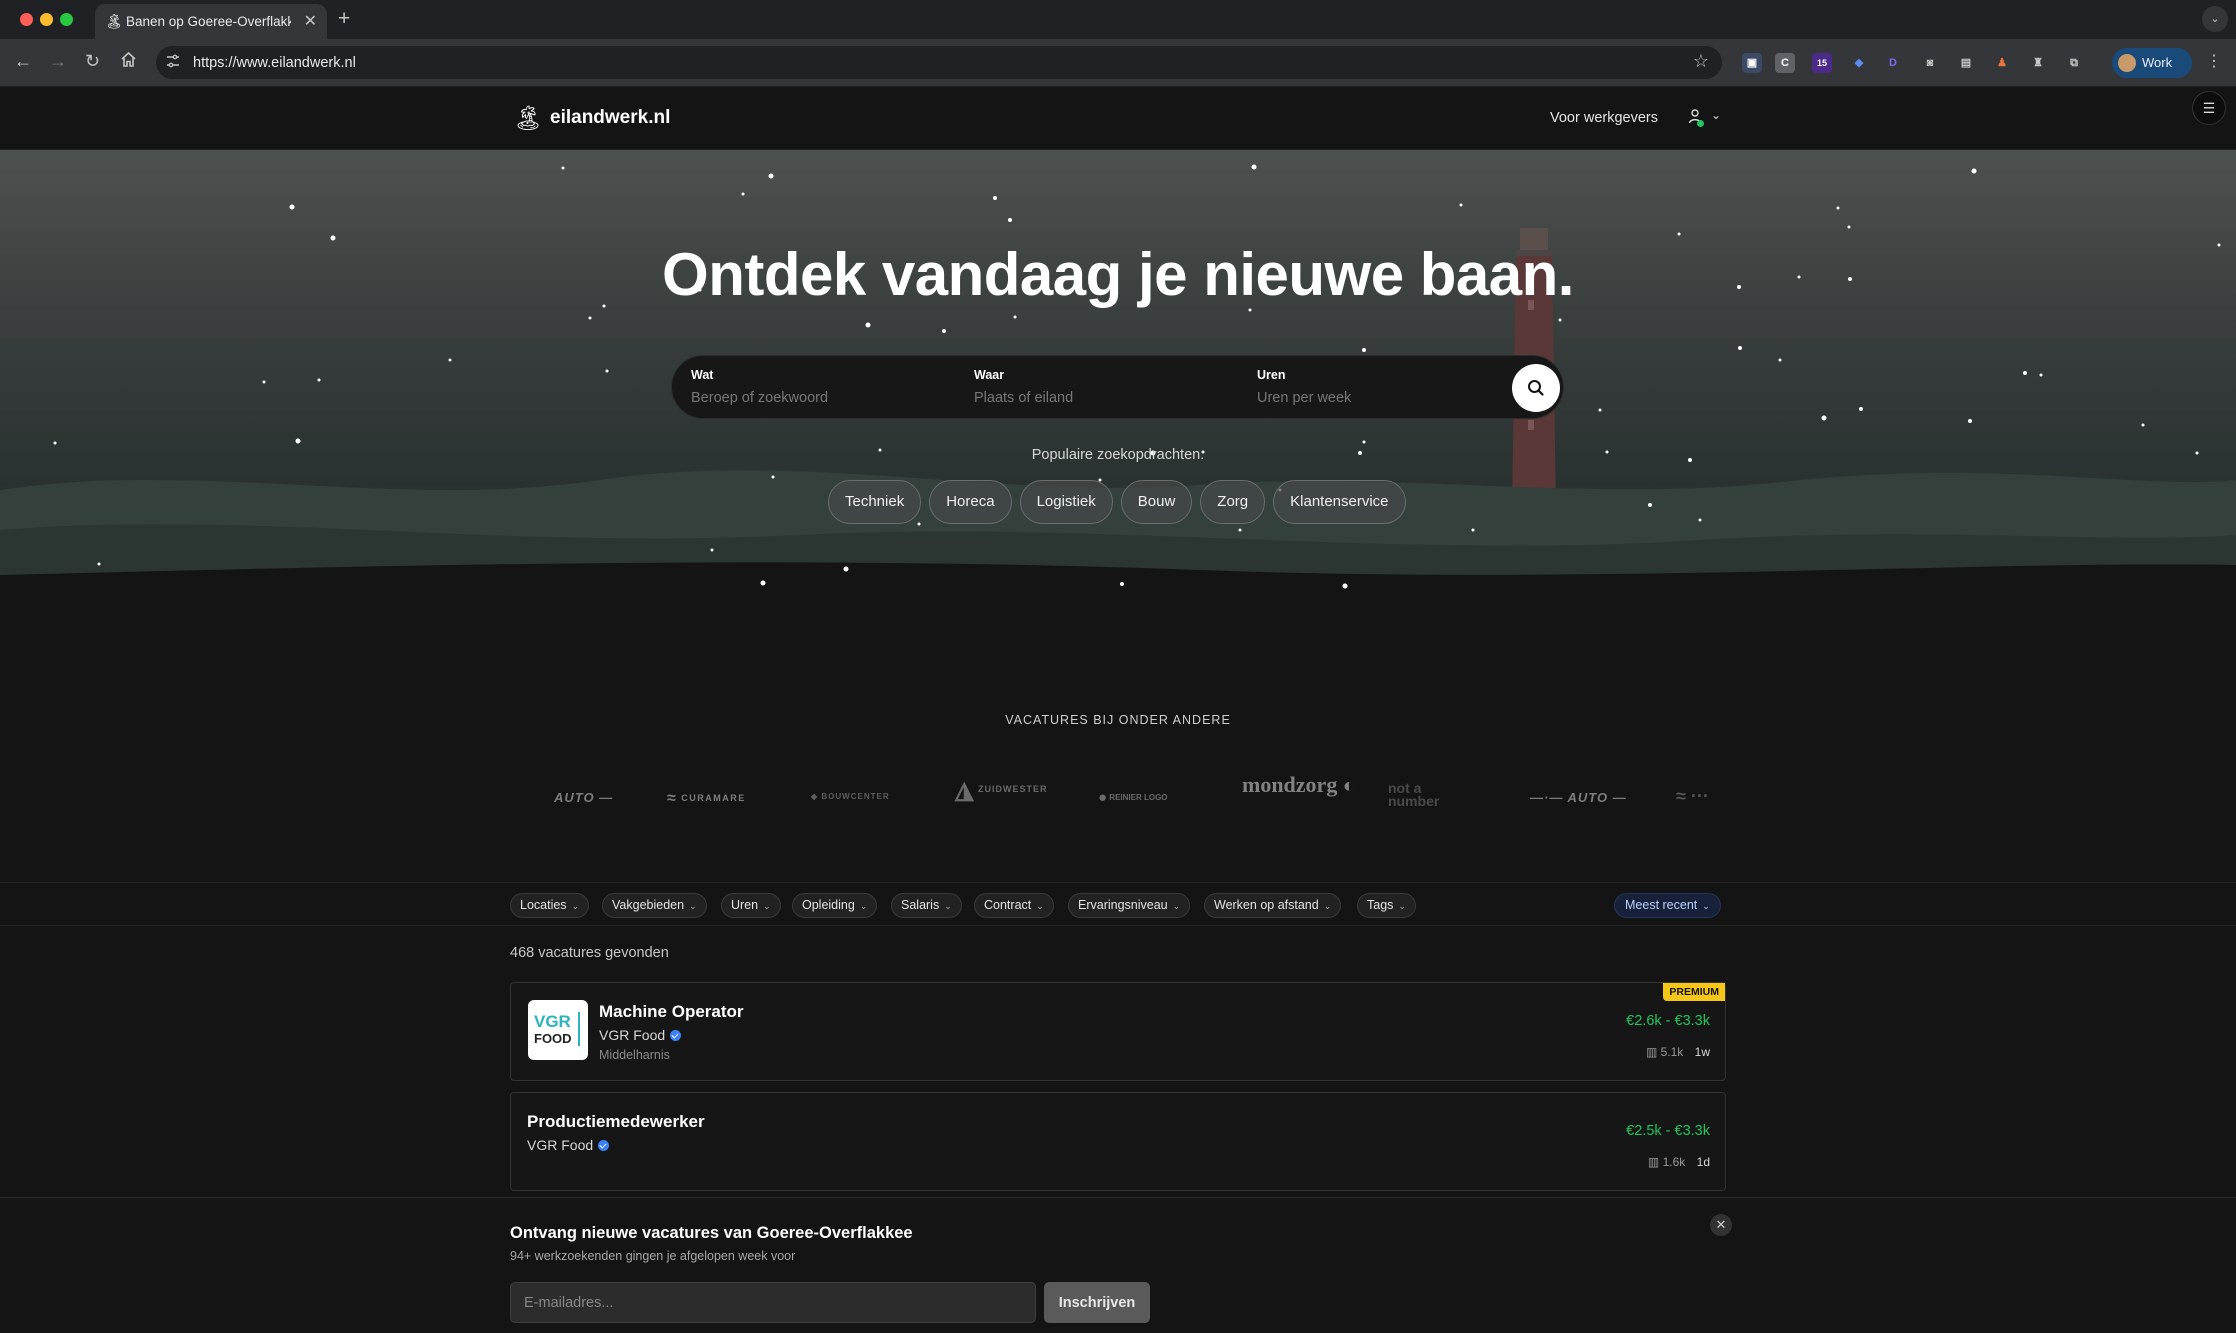  I want to click on site-header: 🏝 eilandwerk.nl Voor werkgevers ⌄, so click(1118, 119).